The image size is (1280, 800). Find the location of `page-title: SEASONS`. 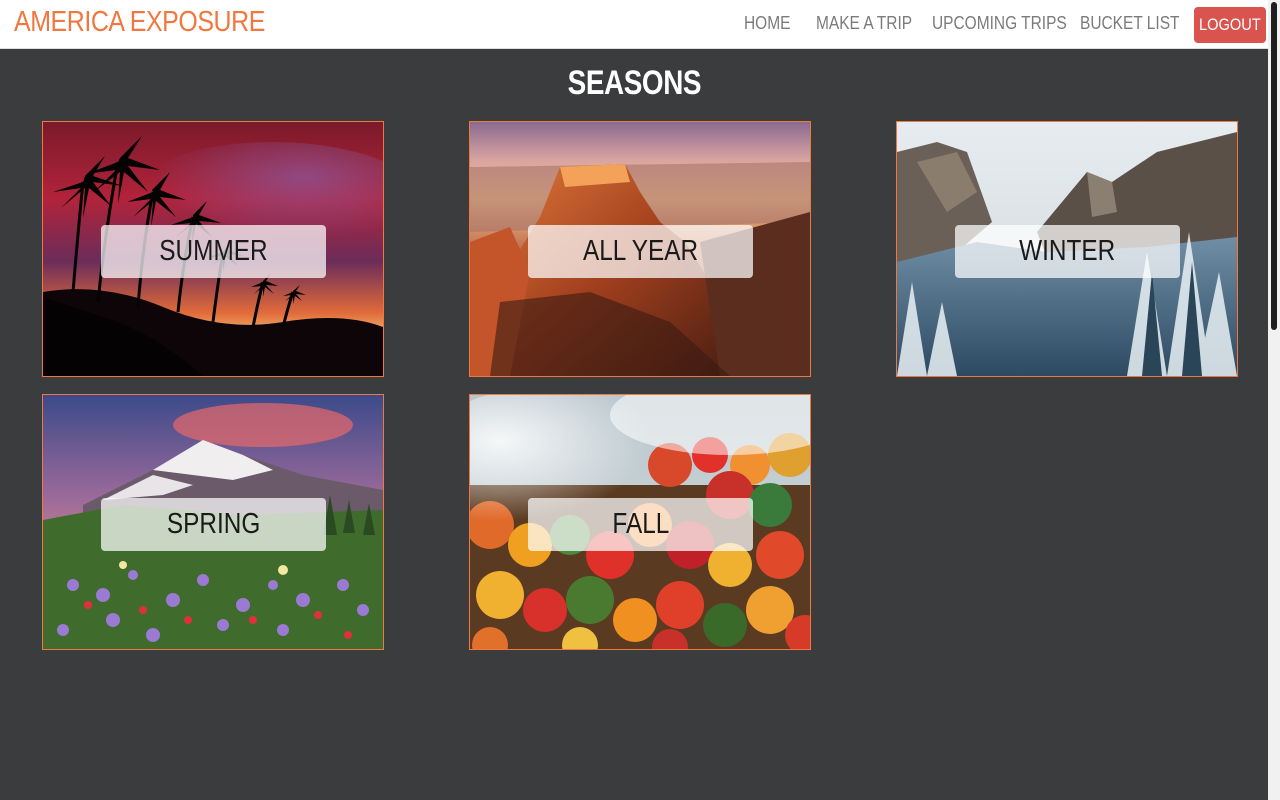

page-title: SEASONS is located at coordinates (634, 83).